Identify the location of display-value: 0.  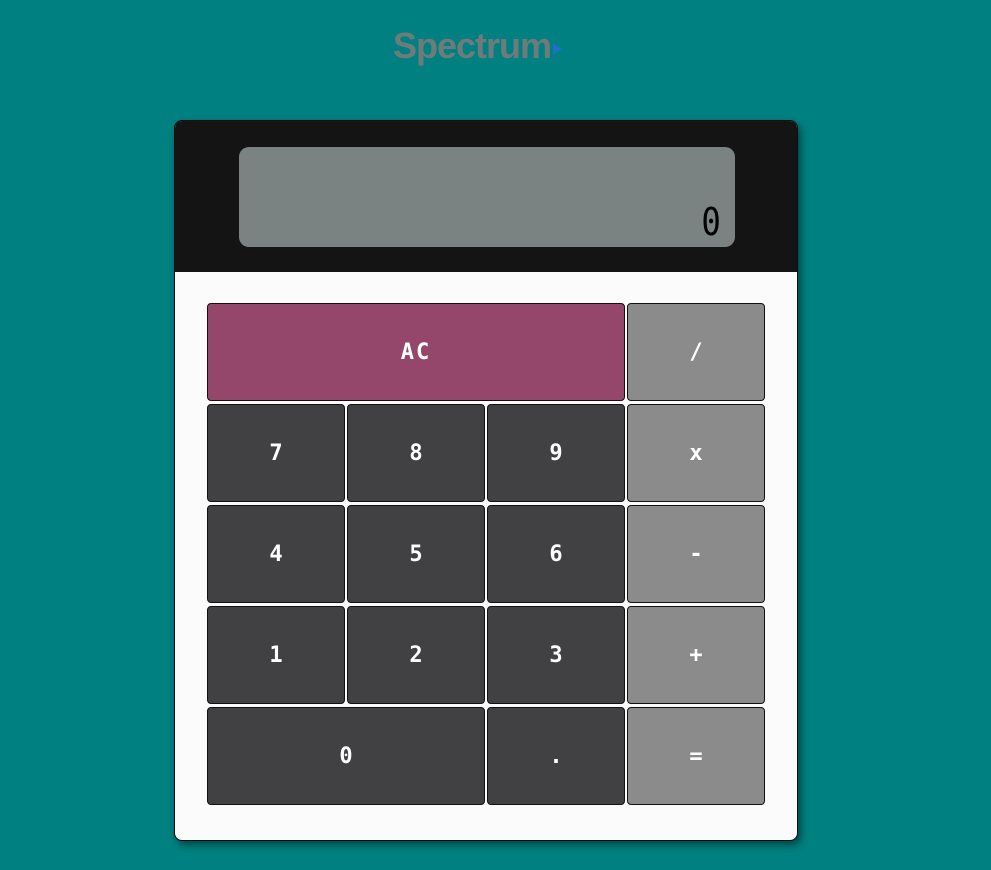
(711, 222).